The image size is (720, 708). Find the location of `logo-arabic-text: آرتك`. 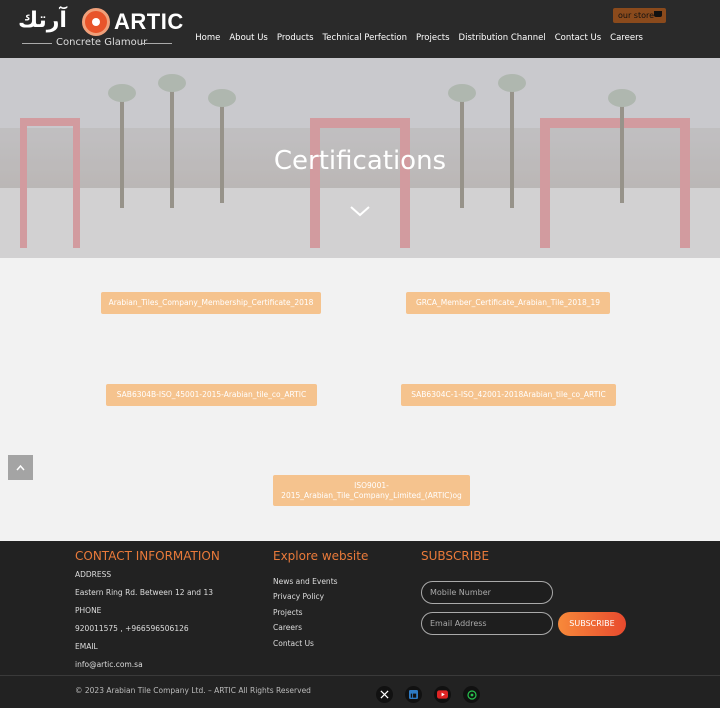

logo-arabic-text: آرتك is located at coordinates (42, 20).